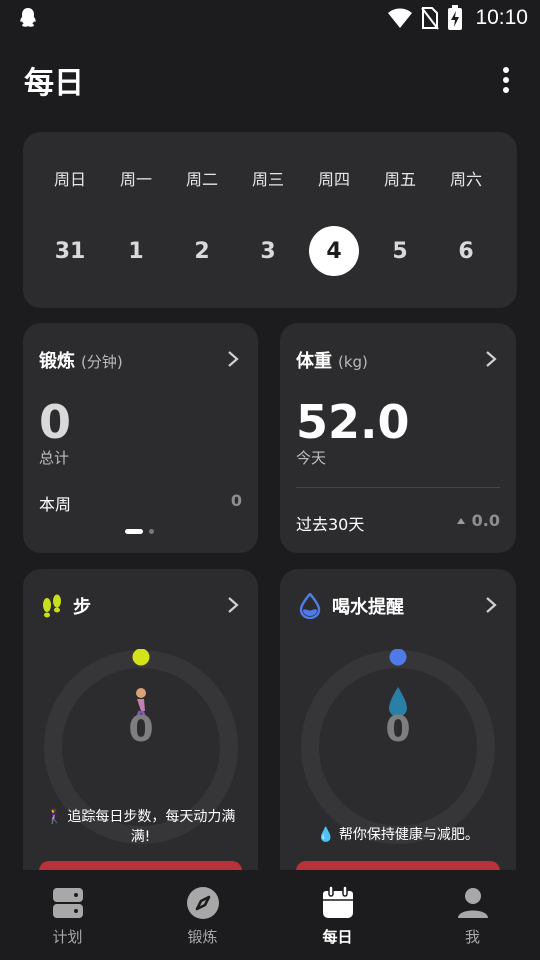 Image resolution: width=540 pixels, height=960 pixels. I want to click on exercise-total-label: 总计, so click(54, 458).